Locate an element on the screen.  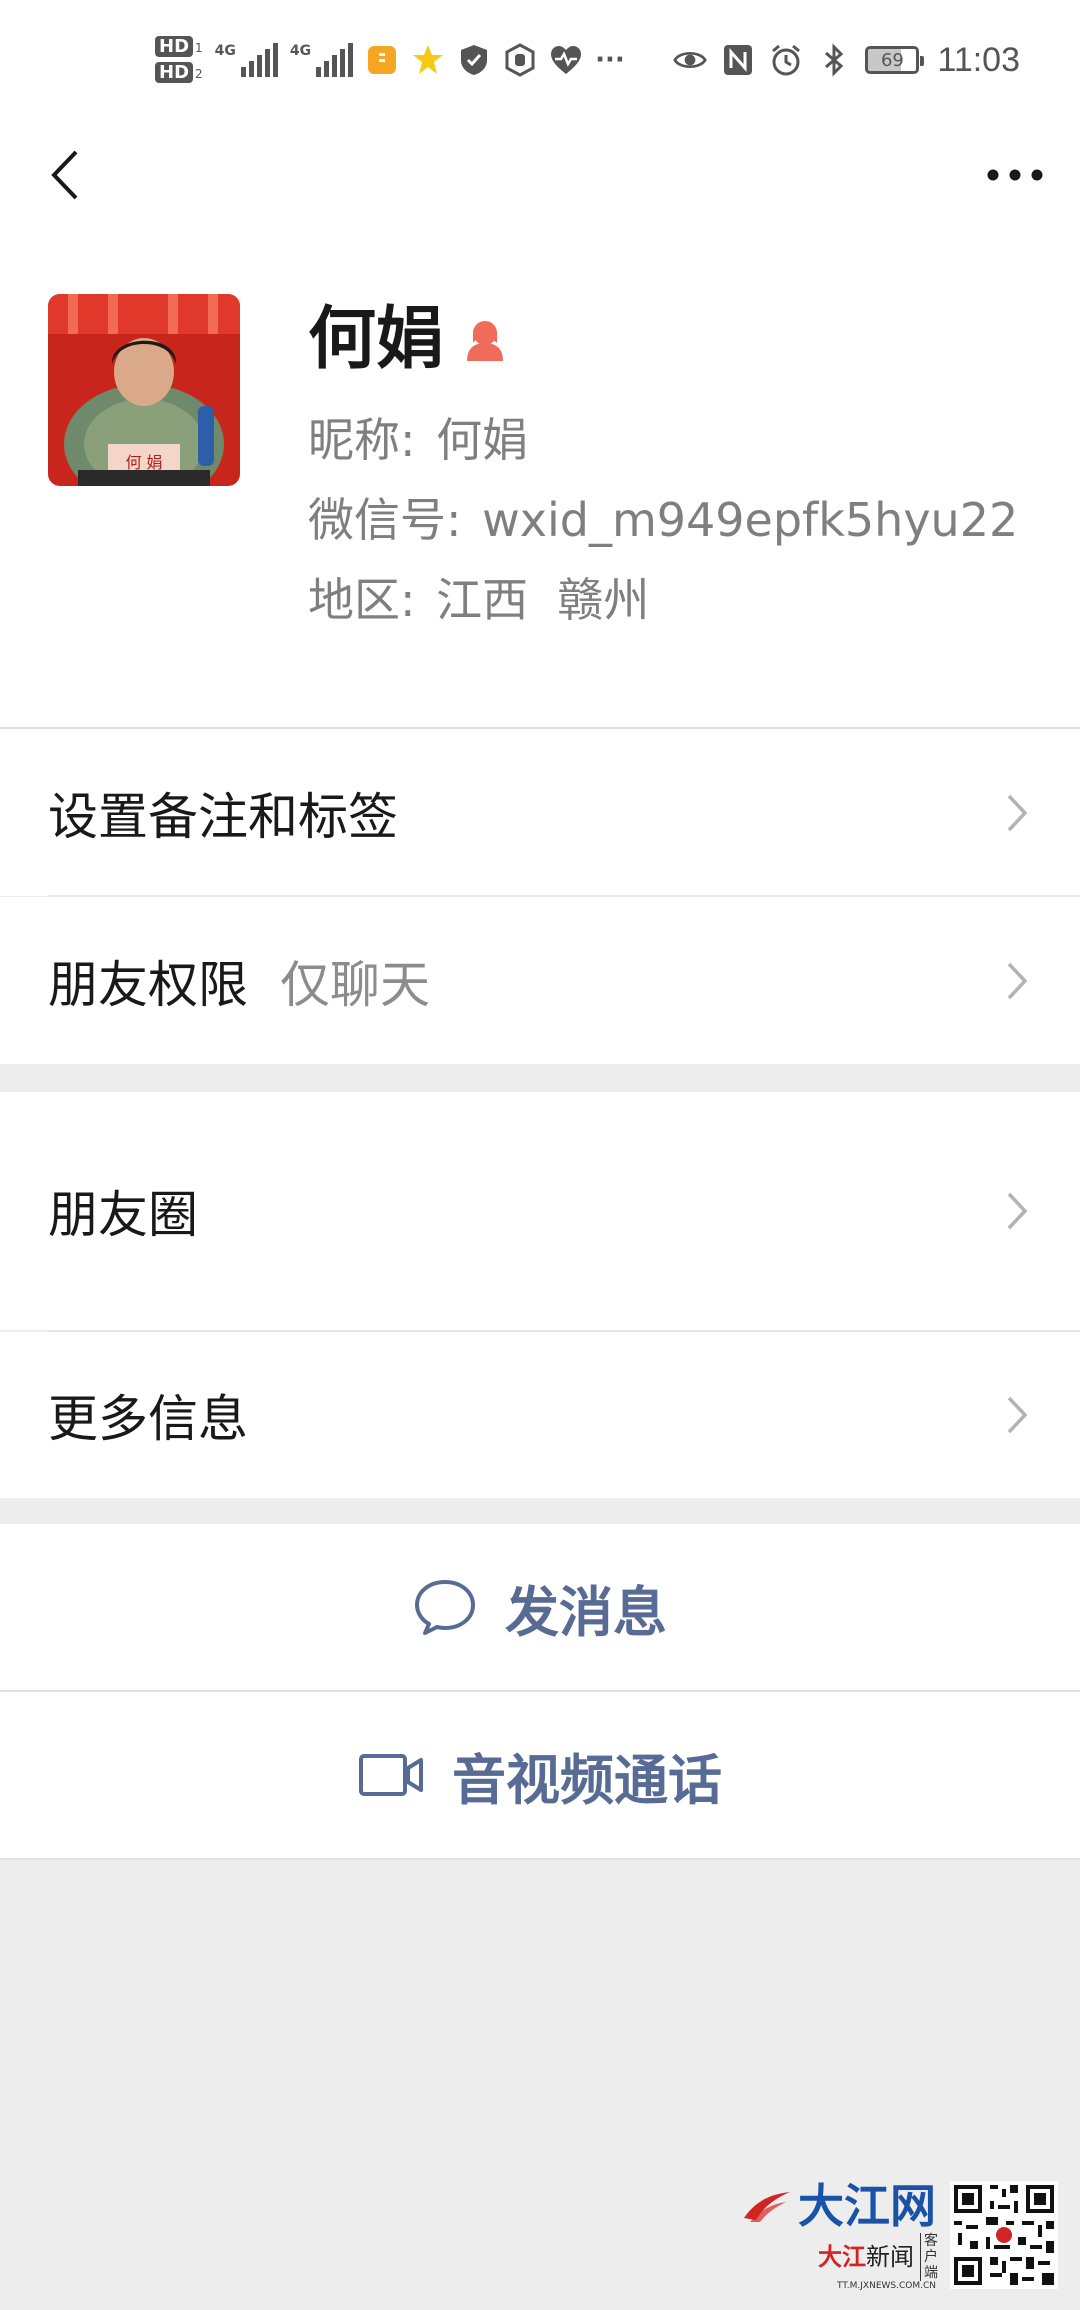
more-notifications-indicator: ··· is located at coordinates (610, 60).